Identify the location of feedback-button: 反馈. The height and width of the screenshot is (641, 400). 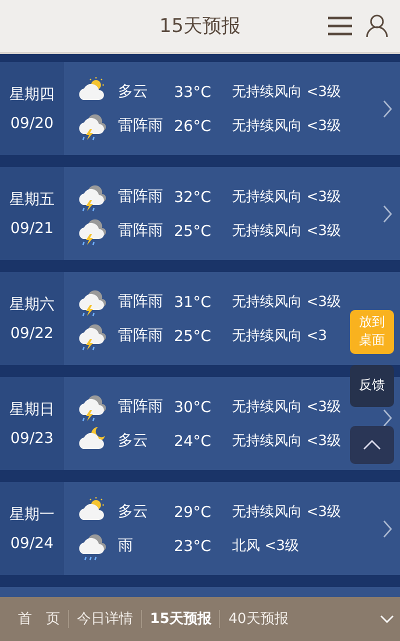
(372, 386).